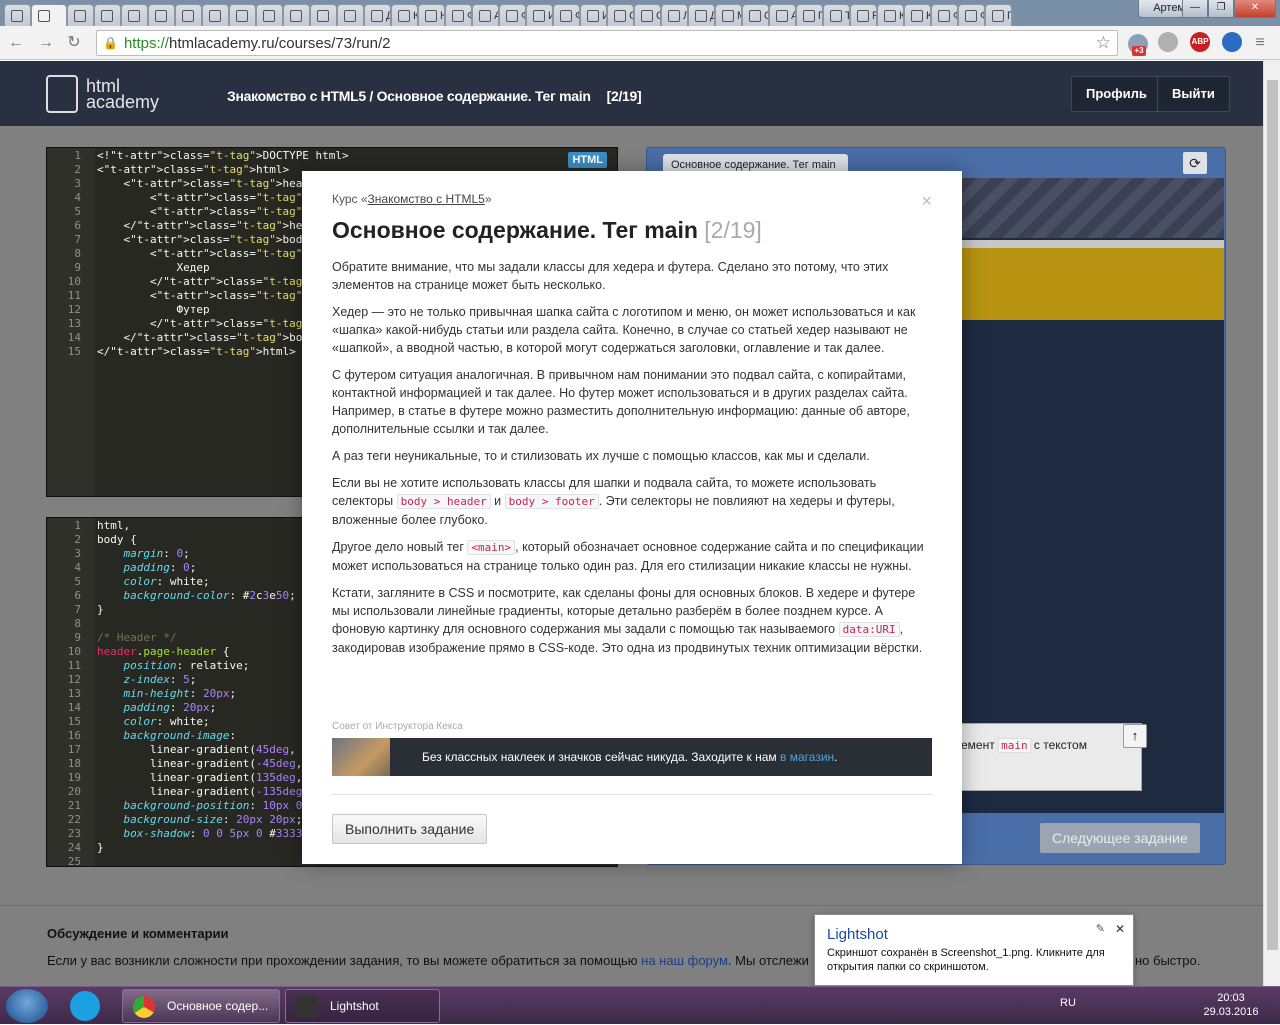 Image resolution: width=1280 pixels, height=1025 pixels. Describe the element at coordinates (144, 1007) in the screenshot. I see `chrome-icon` at that location.